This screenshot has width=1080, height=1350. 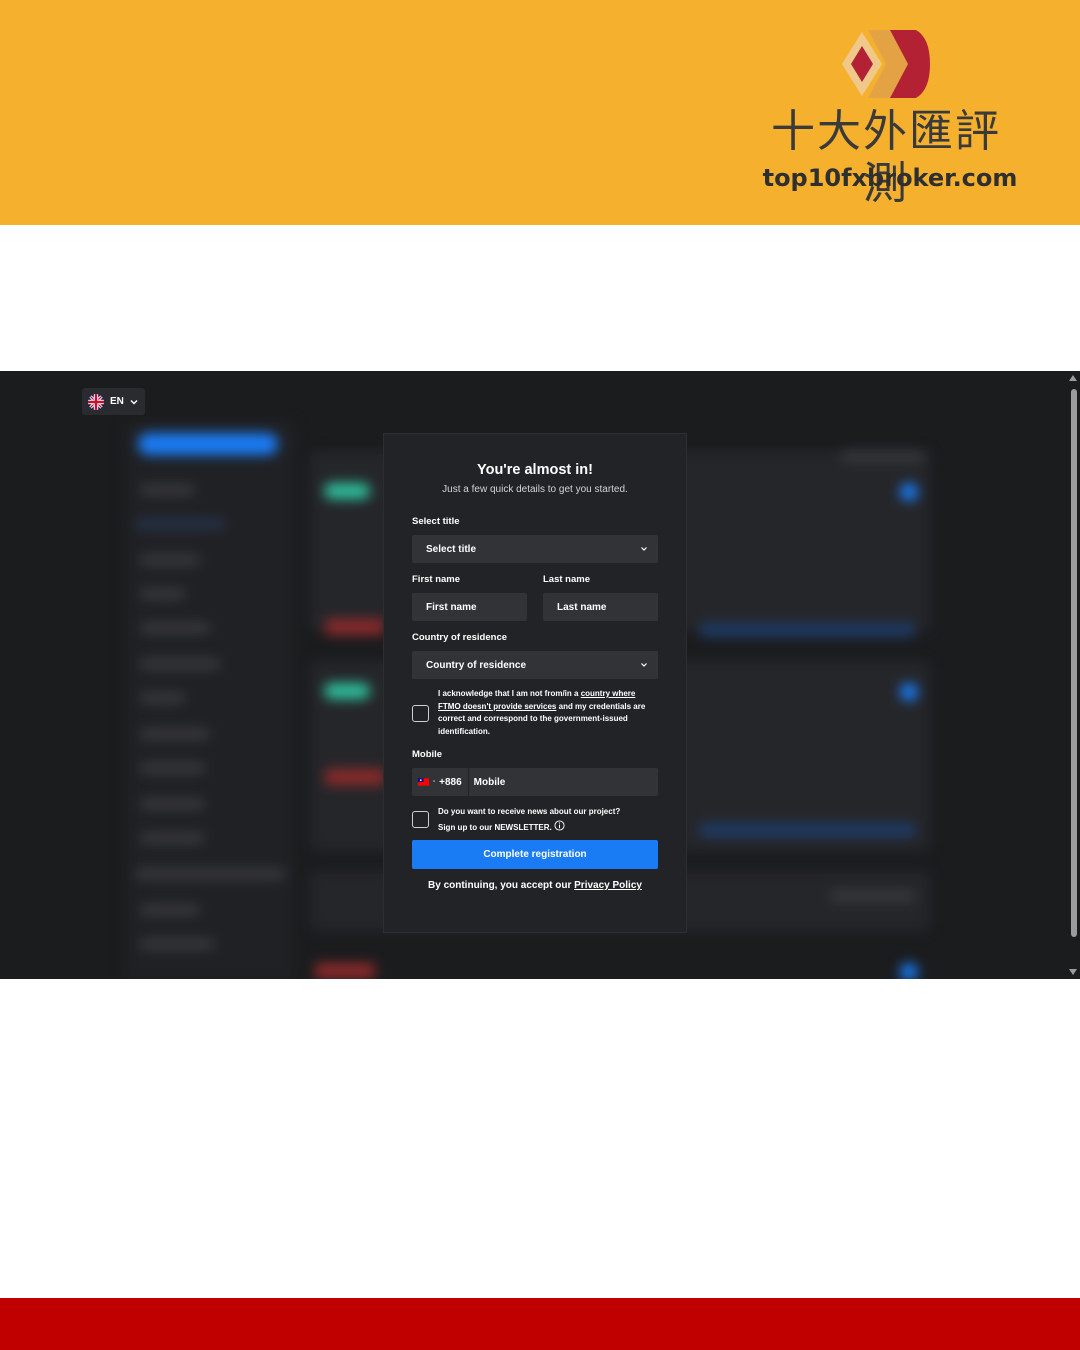 I want to click on country-code: +886, so click(x=450, y=782).